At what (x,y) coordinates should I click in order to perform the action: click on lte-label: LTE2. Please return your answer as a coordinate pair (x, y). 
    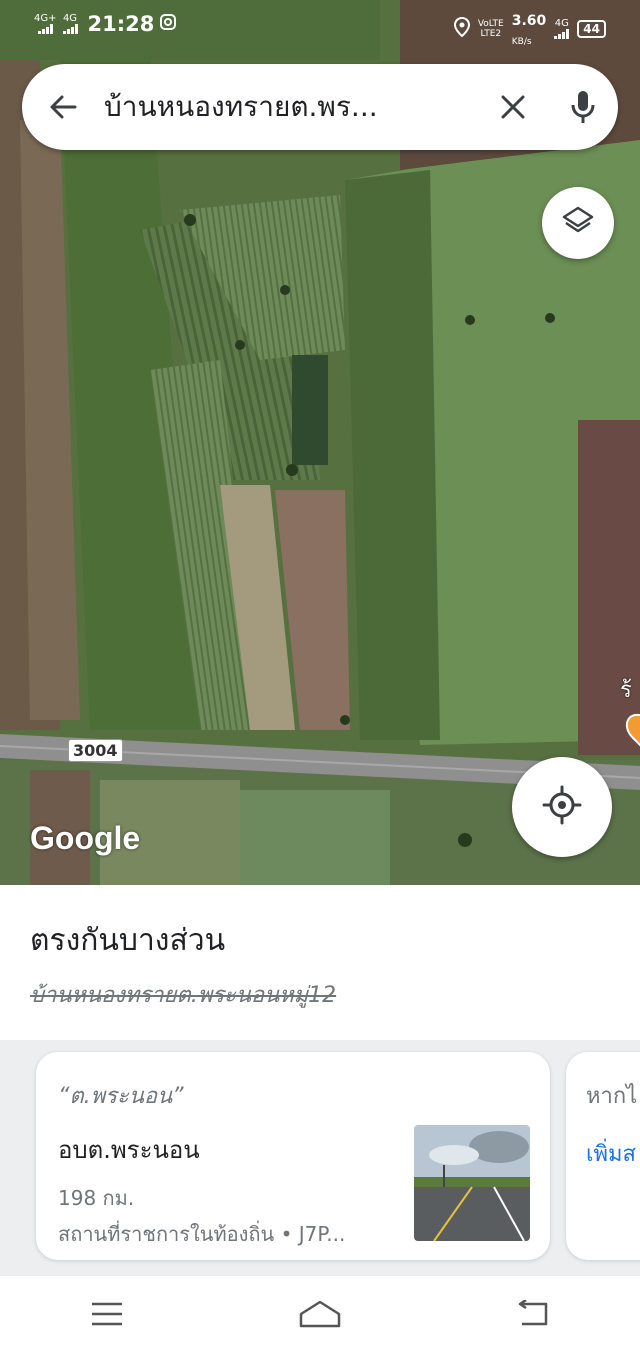
    Looking at the image, I should click on (491, 34).